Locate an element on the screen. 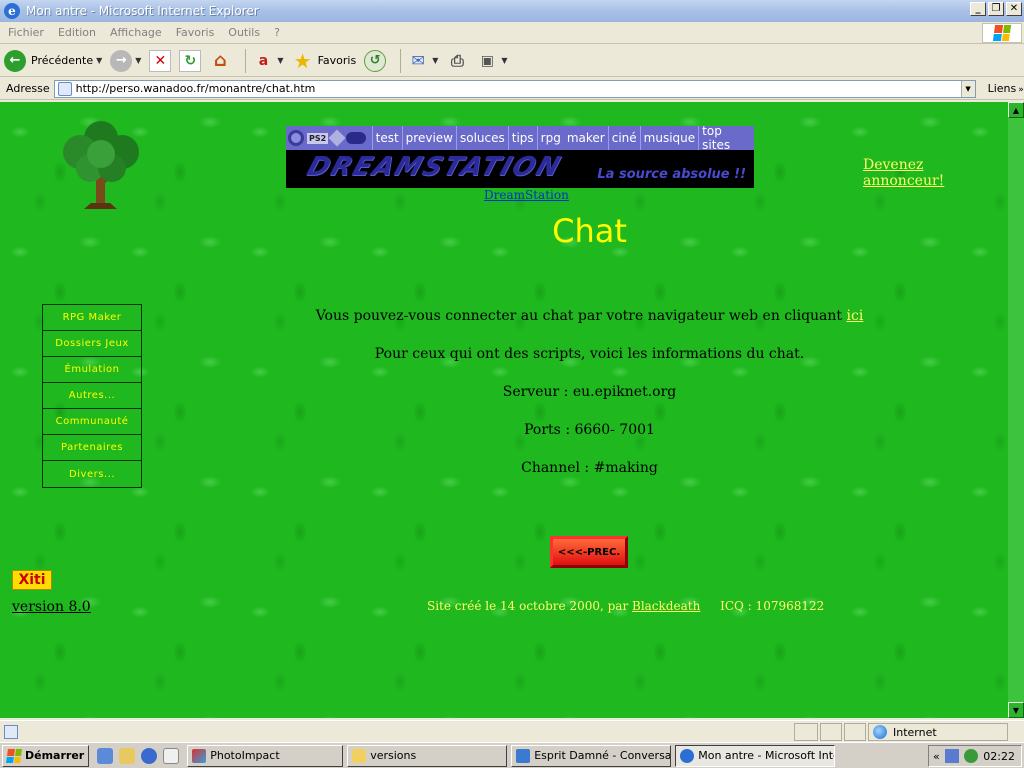  banner-nav-rpg: rpg is located at coordinates (550, 138).